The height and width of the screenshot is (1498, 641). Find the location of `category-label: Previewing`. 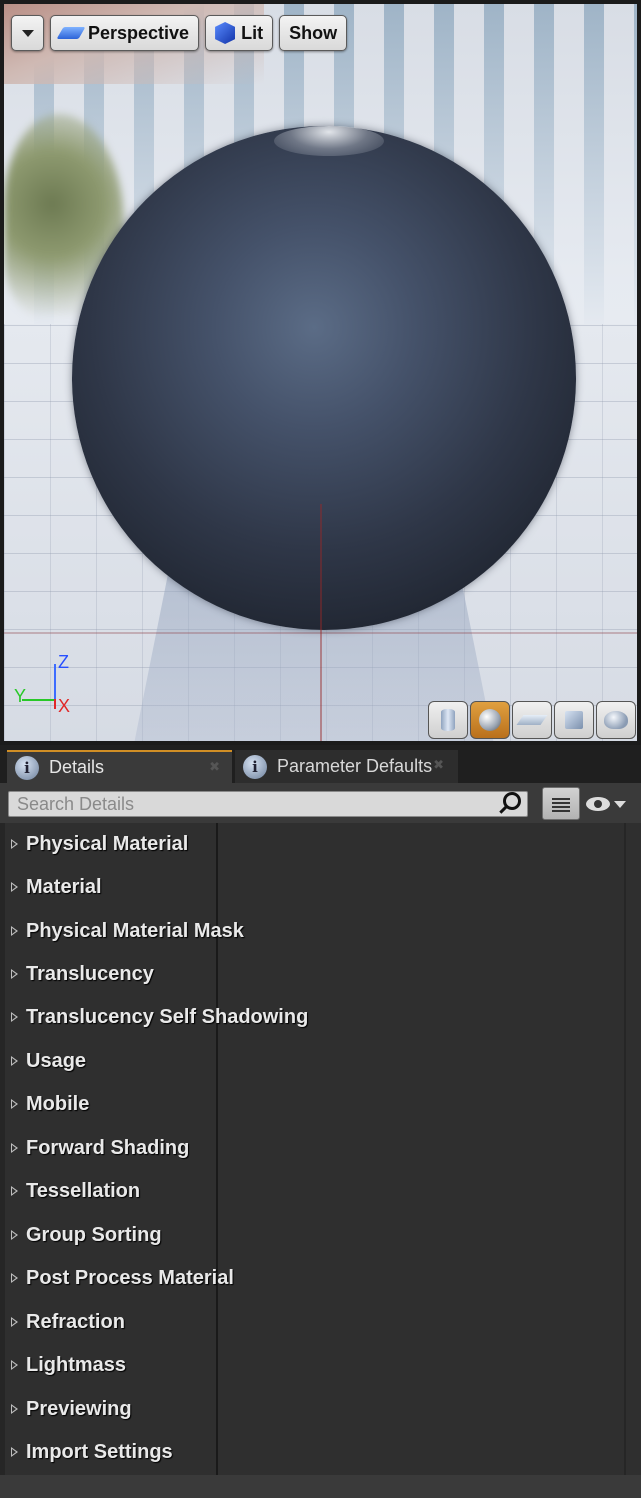

category-label: Previewing is located at coordinates (79, 1408).